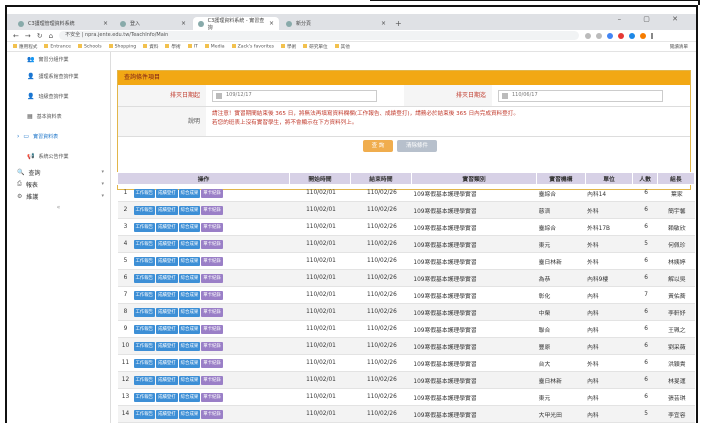 The image size is (707, 423). What do you see at coordinates (58, 136) in the screenshot?
I see `sidebar-item-practice-data: › ▭ 實習資料表` at bounding box center [58, 136].